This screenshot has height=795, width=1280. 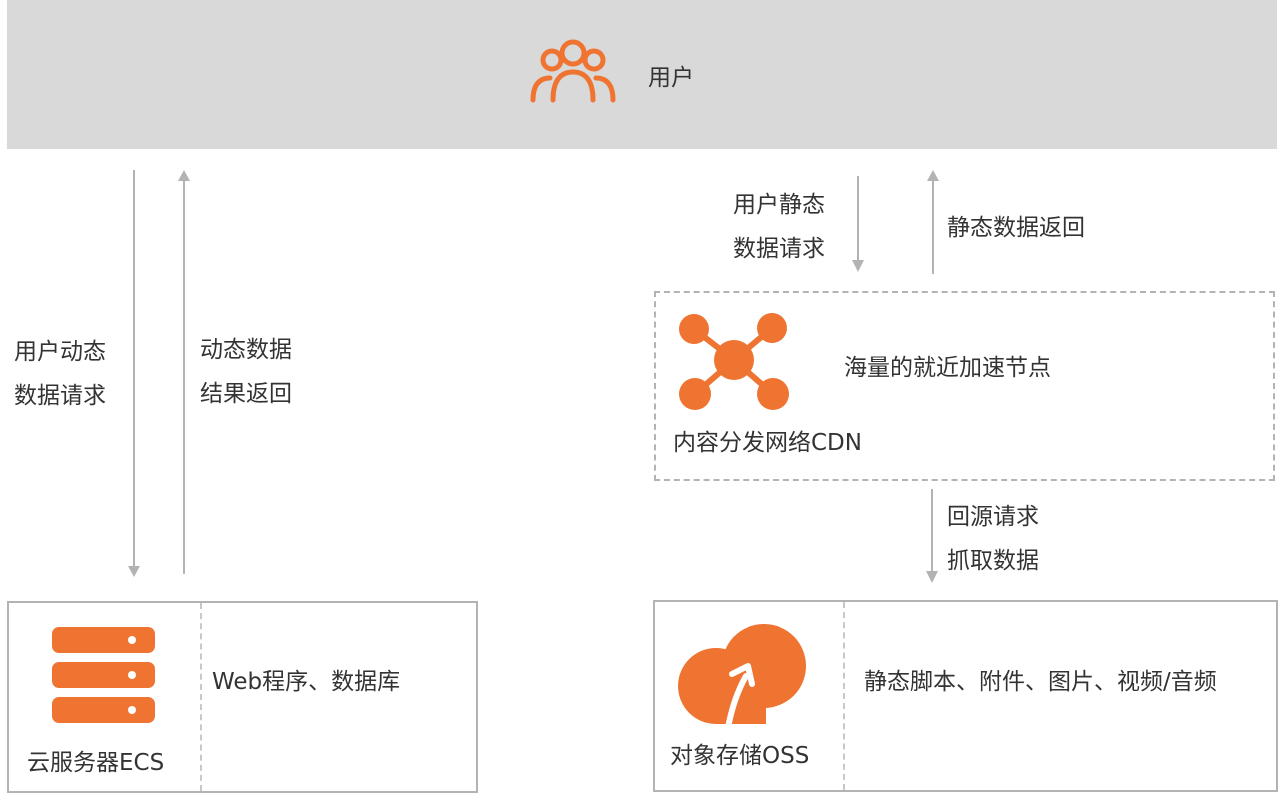 I want to click on cloud-upload-icon, so click(x=742, y=676).